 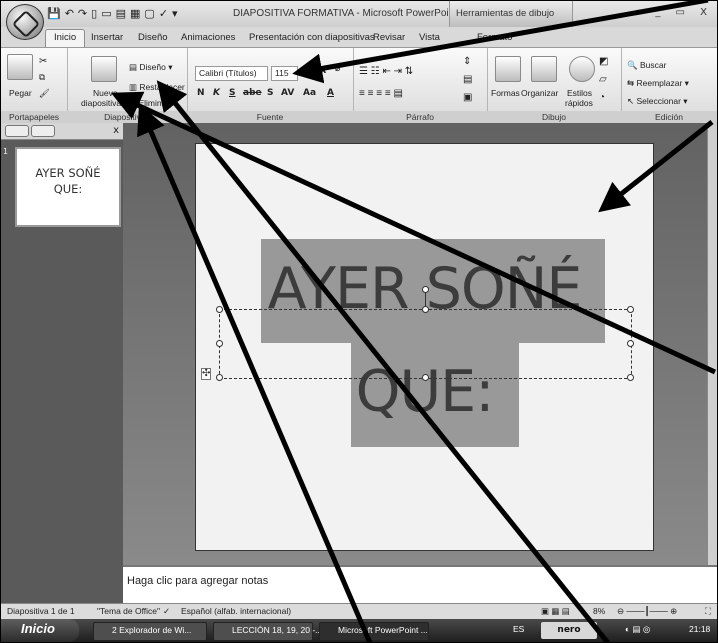 I want to click on find-label: Buscar, so click(x=653, y=65).